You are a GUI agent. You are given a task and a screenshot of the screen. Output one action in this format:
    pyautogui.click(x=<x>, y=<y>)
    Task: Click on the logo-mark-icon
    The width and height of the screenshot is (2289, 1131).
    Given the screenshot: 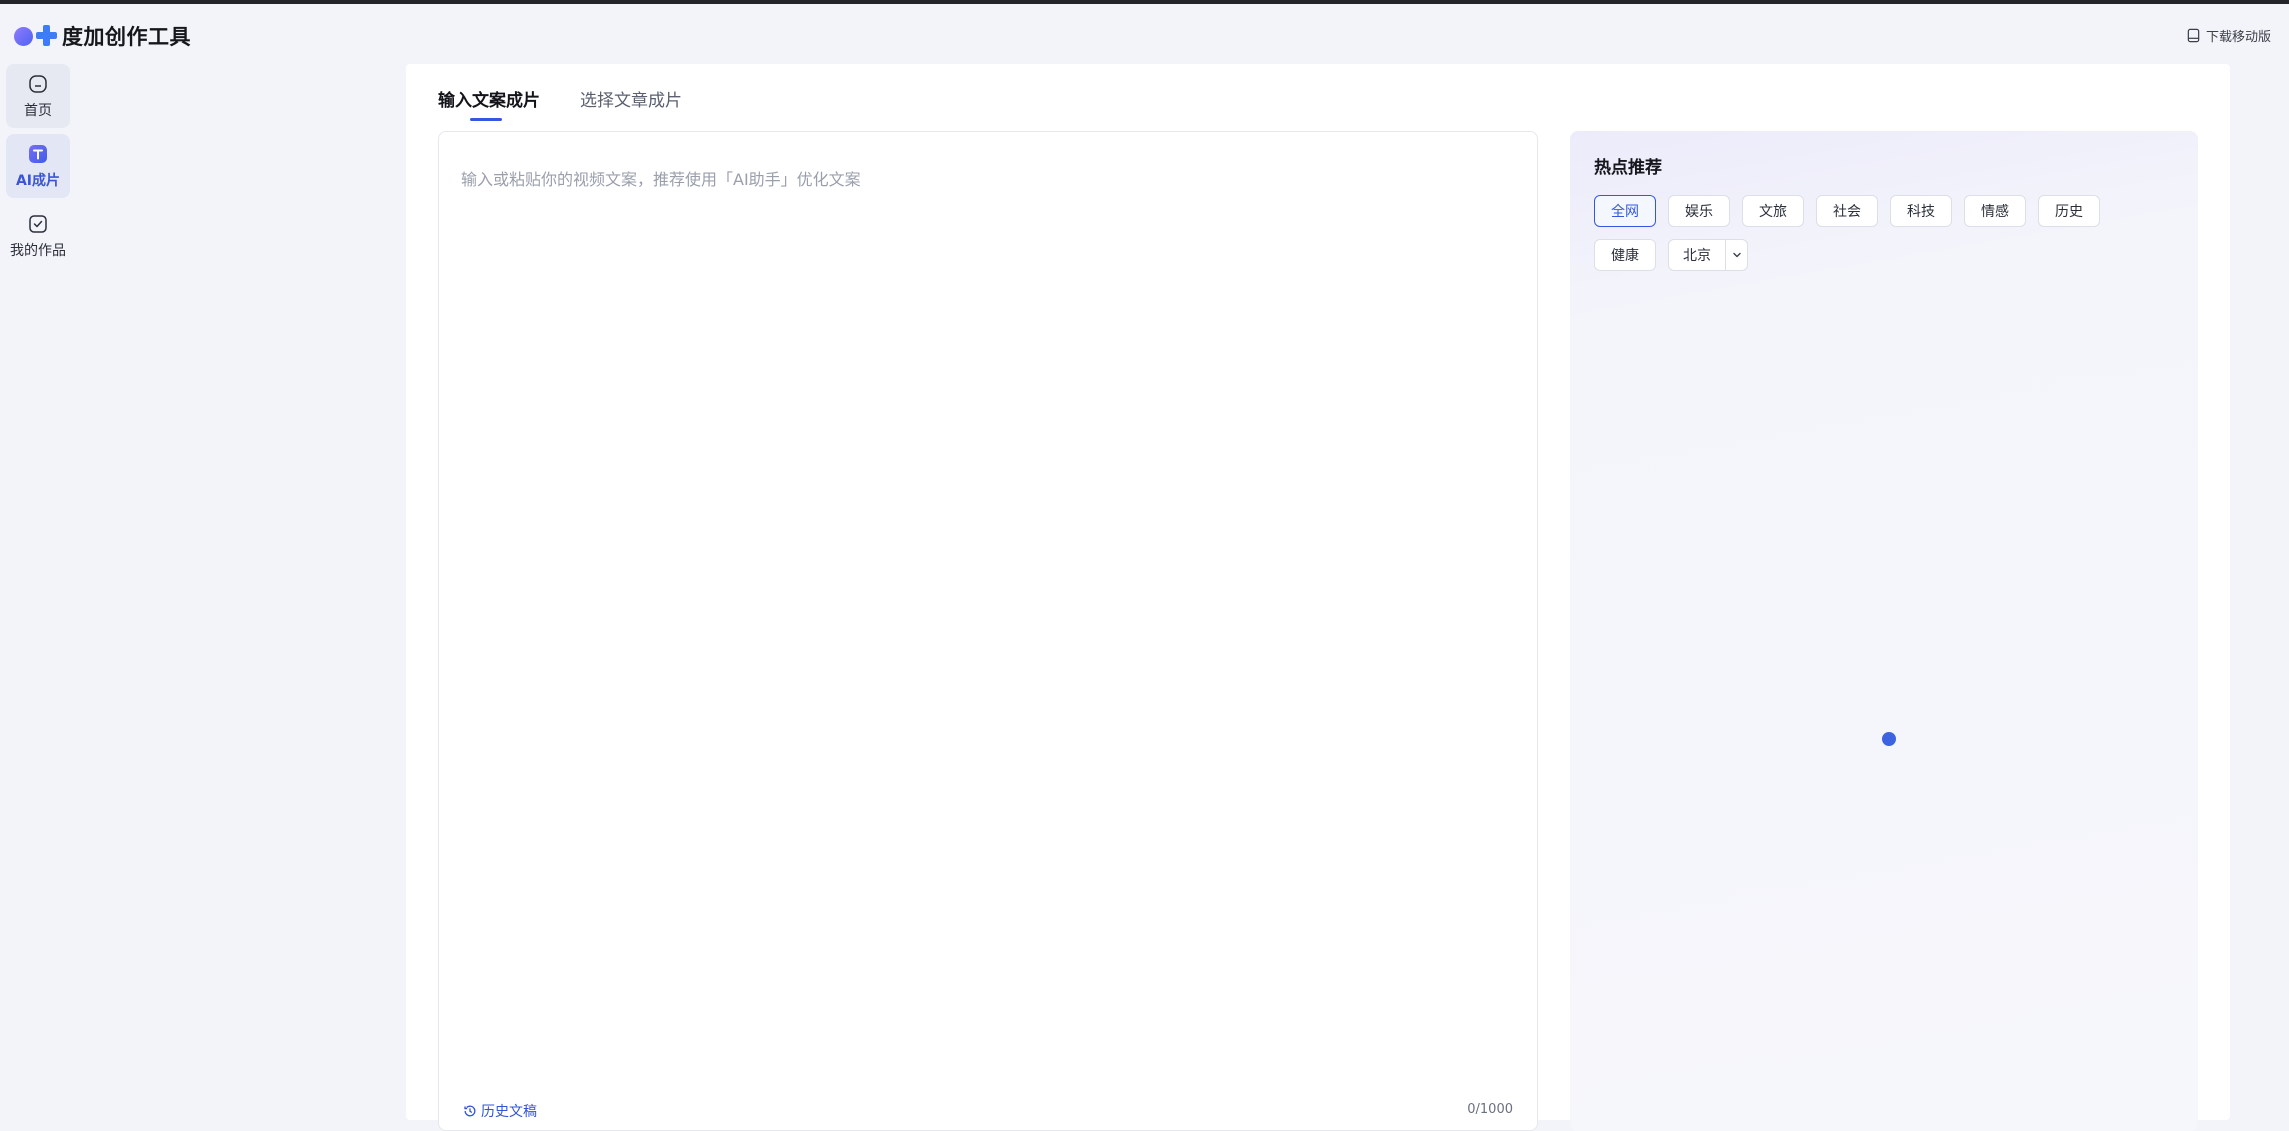 What is the action you would take?
    pyautogui.click(x=36, y=36)
    